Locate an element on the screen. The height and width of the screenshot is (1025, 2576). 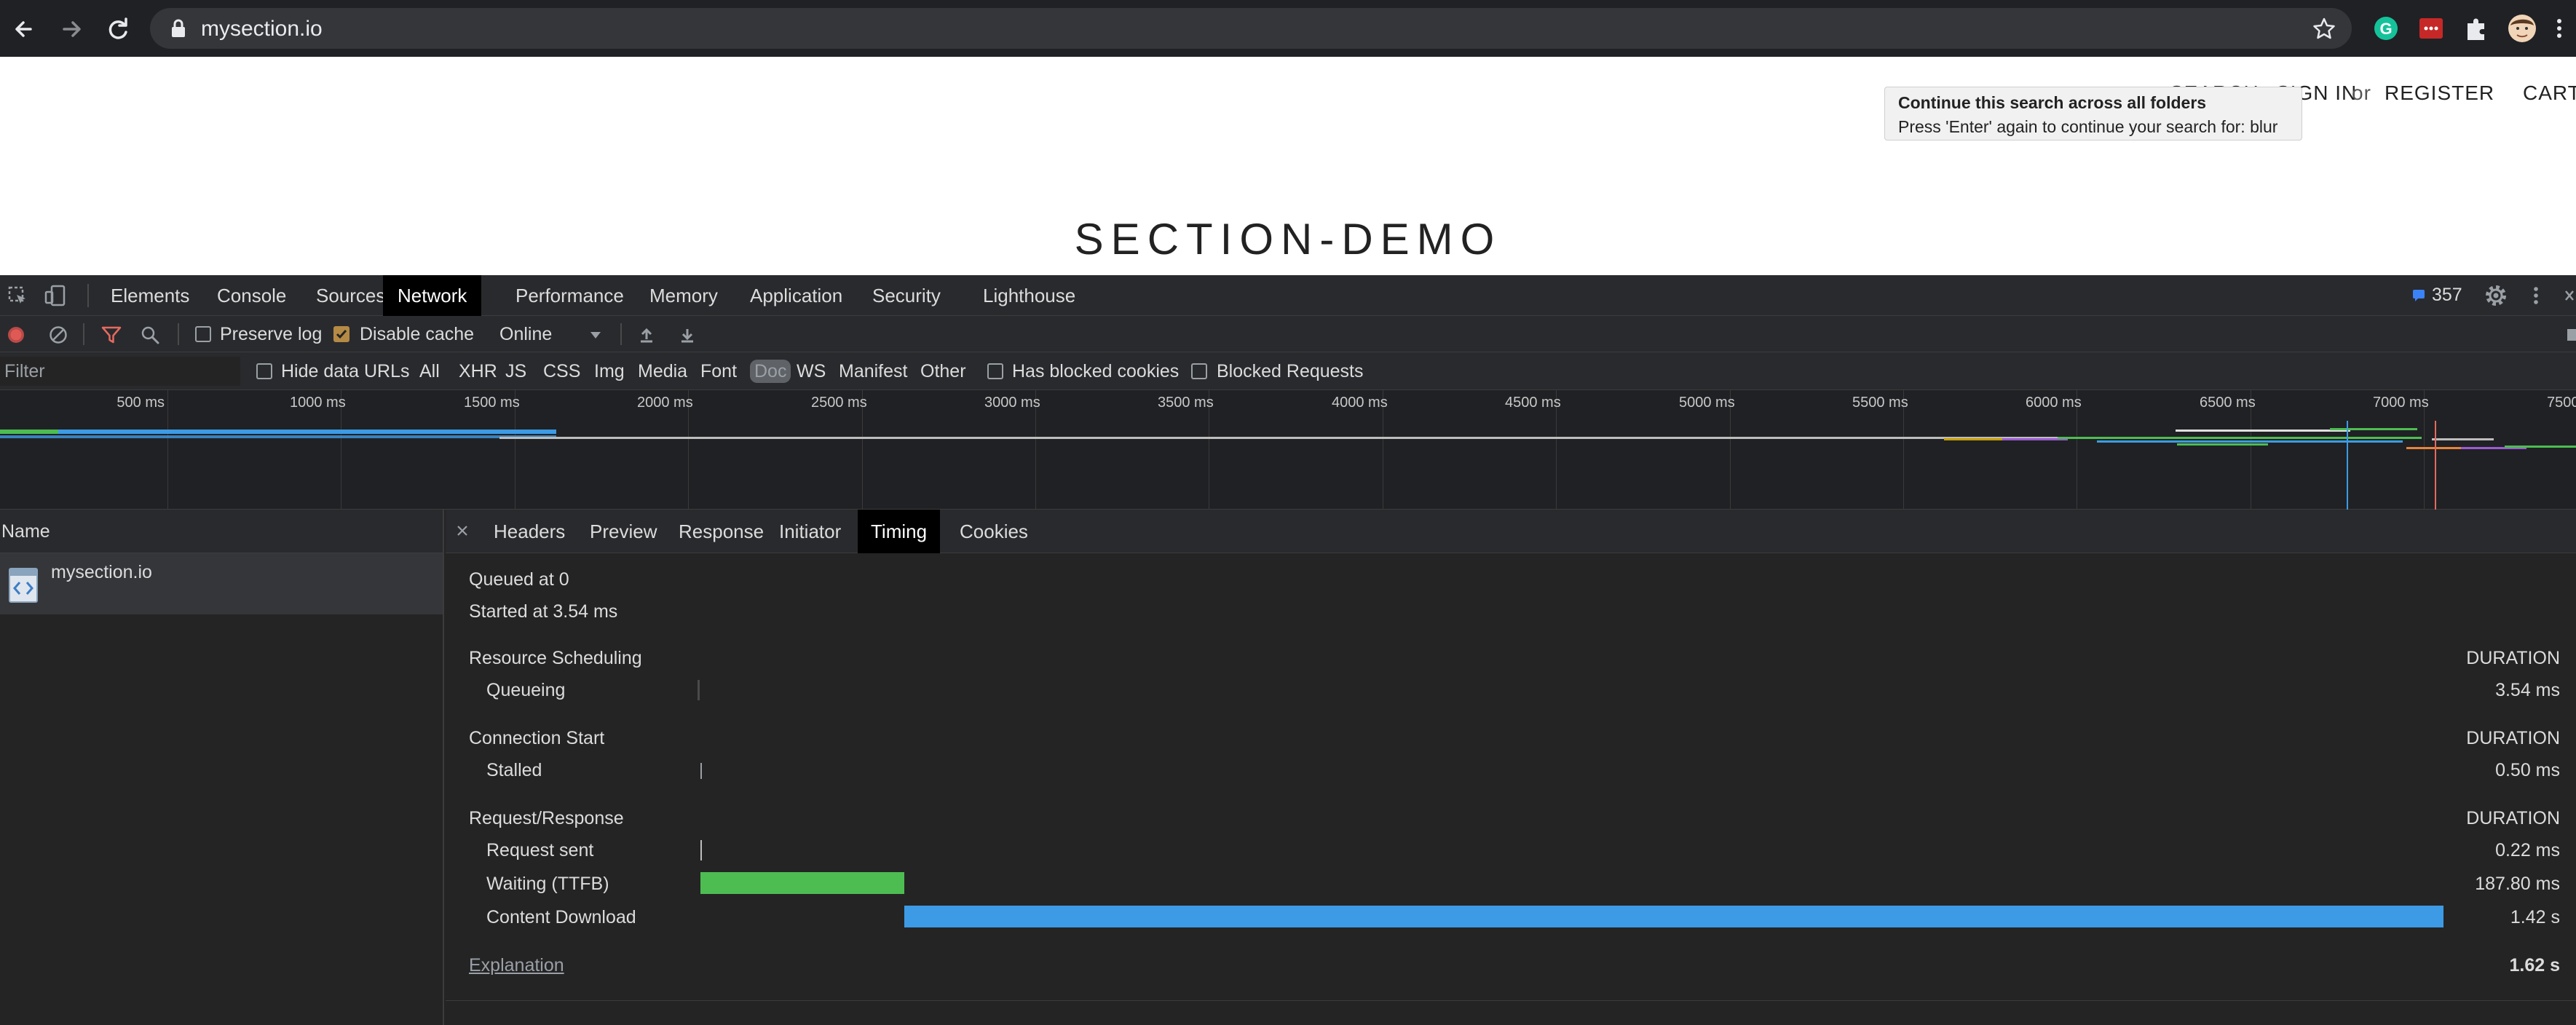
filter-type-img: Img is located at coordinates (609, 372).